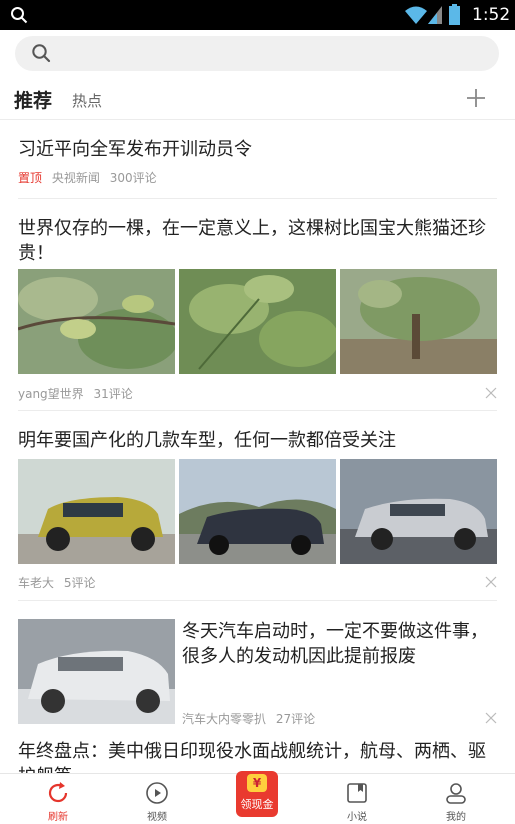 The image size is (515, 824). What do you see at coordinates (133, 178) in the screenshot?
I see `news-comments: 300评论` at bounding box center [133, 178].